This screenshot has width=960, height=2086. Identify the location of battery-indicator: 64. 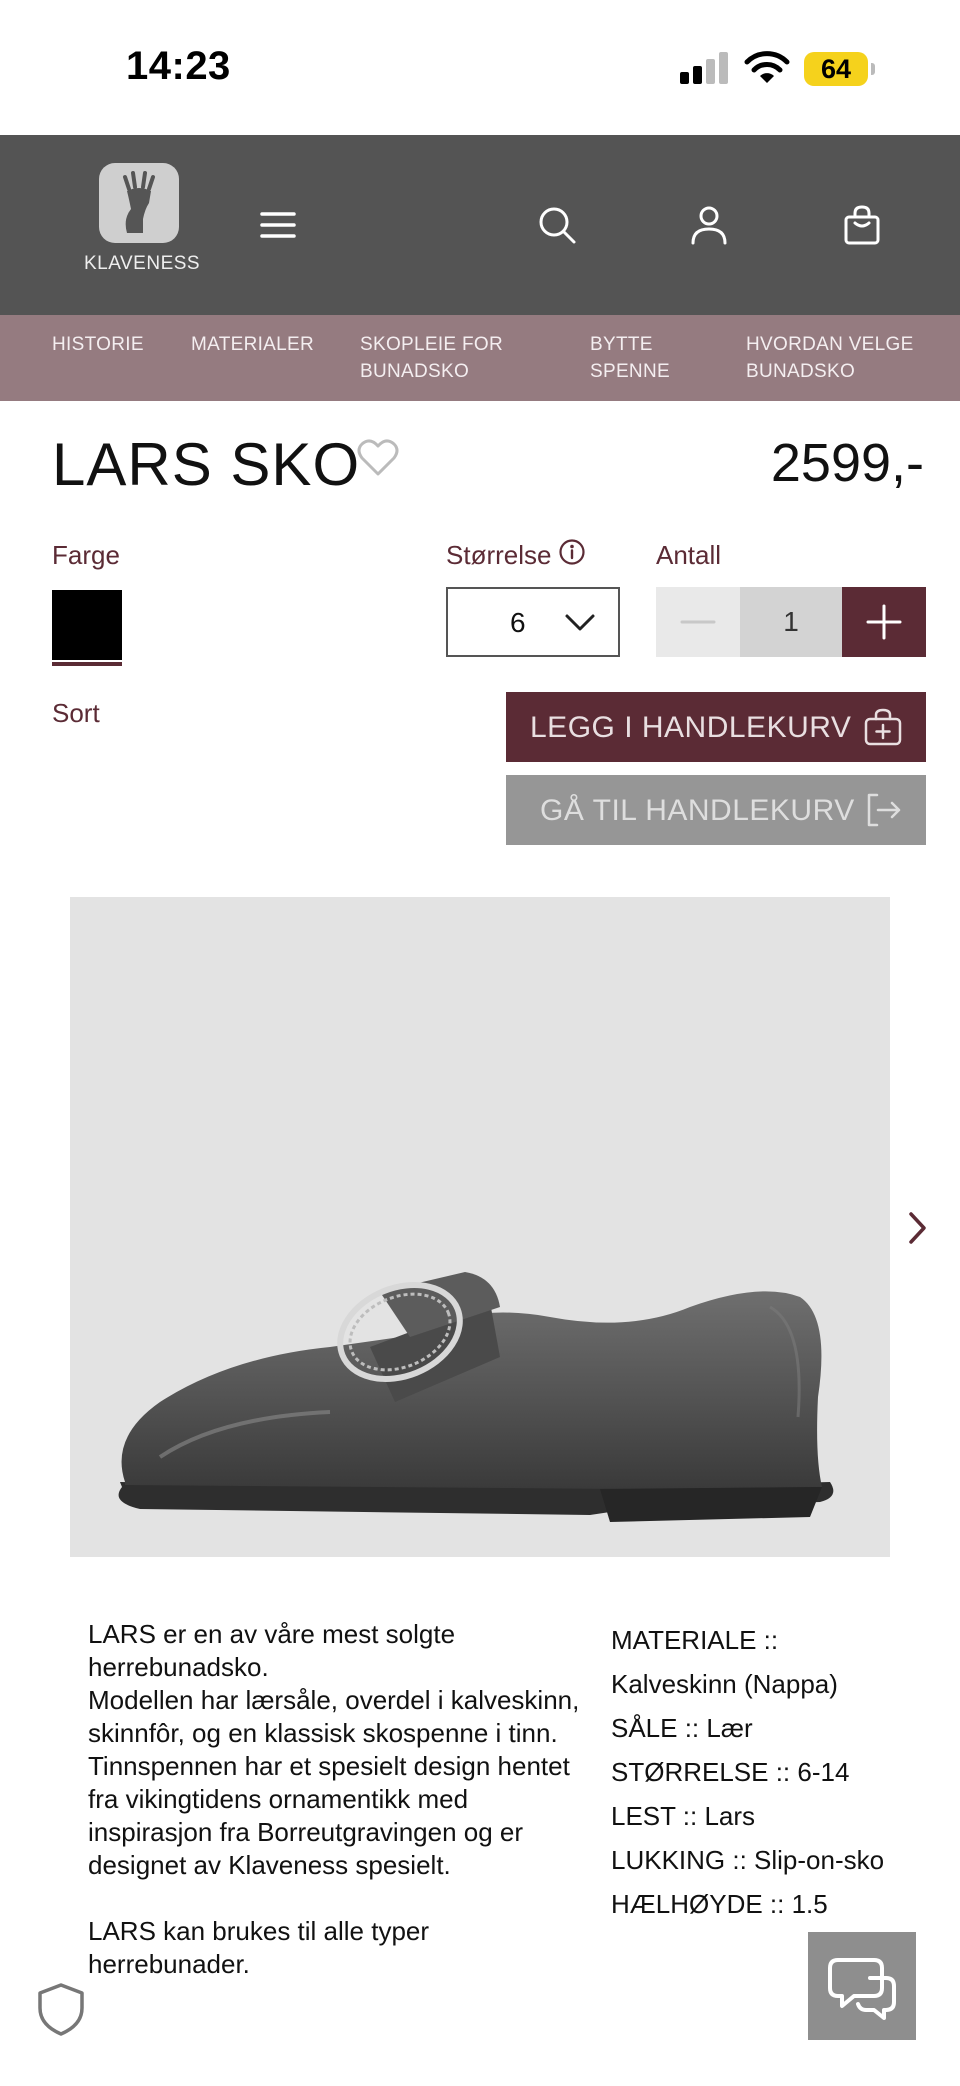
(839, 69).